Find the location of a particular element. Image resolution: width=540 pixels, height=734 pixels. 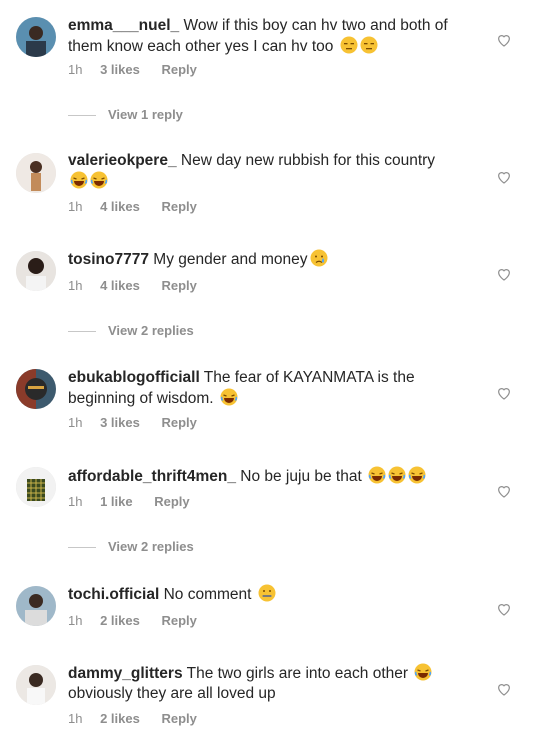

comment-username: tochi.official is located at coordinates (113, 594).